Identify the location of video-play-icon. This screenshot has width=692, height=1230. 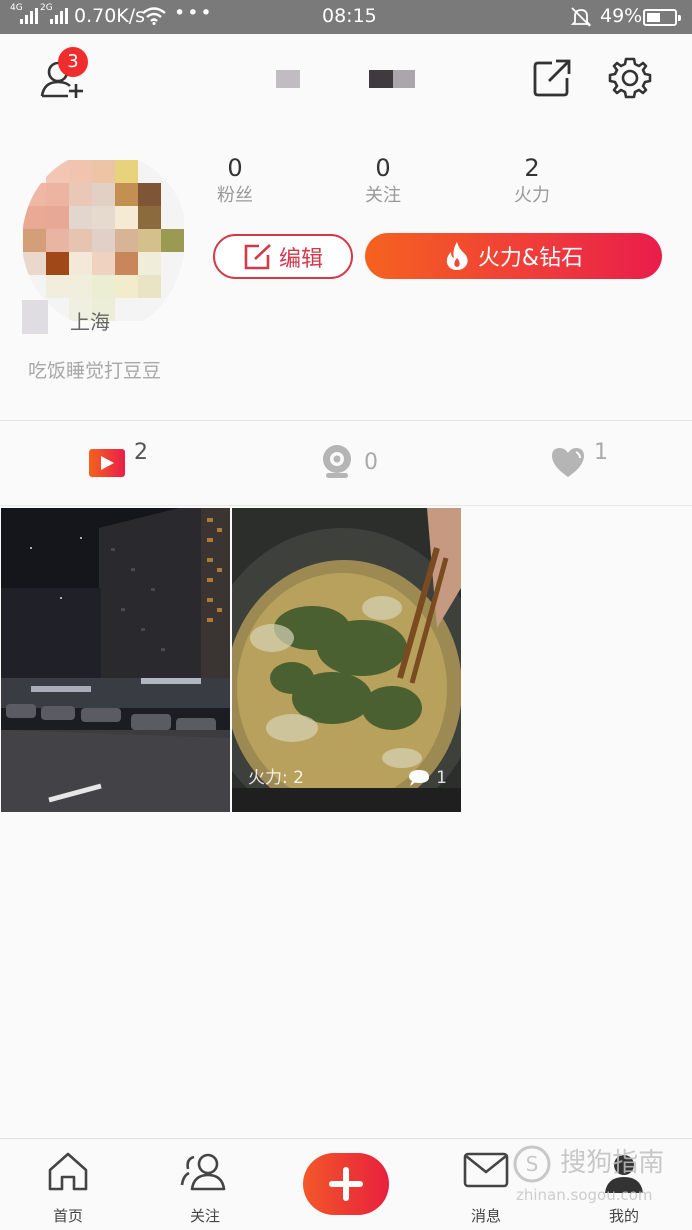
(107, 463).